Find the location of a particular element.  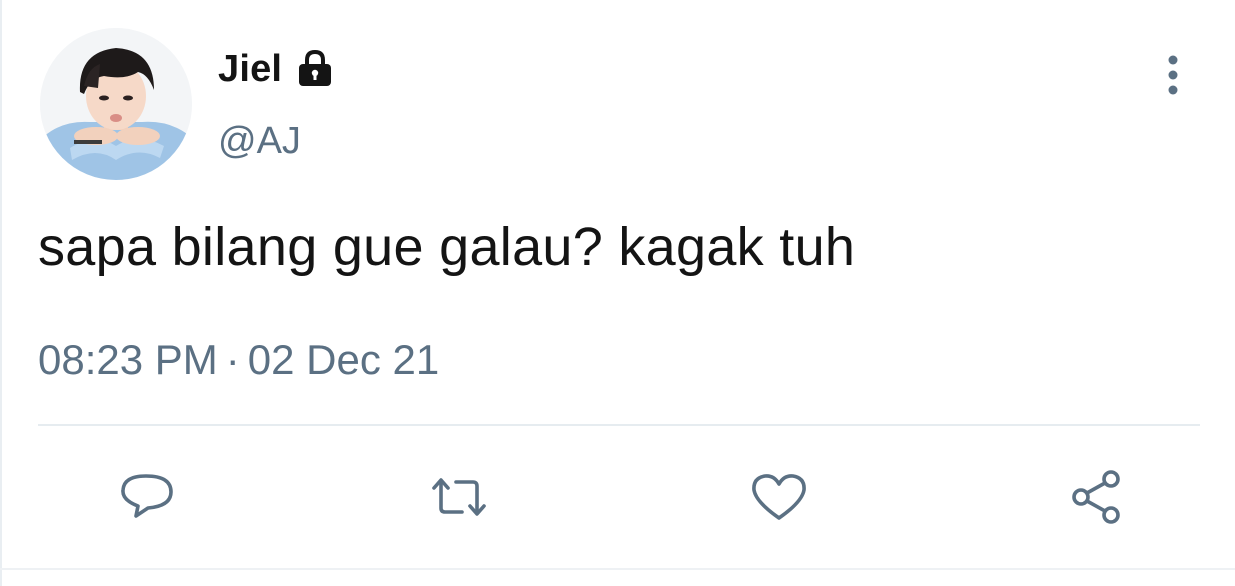

share-button is located at coordinates (1097, 497).